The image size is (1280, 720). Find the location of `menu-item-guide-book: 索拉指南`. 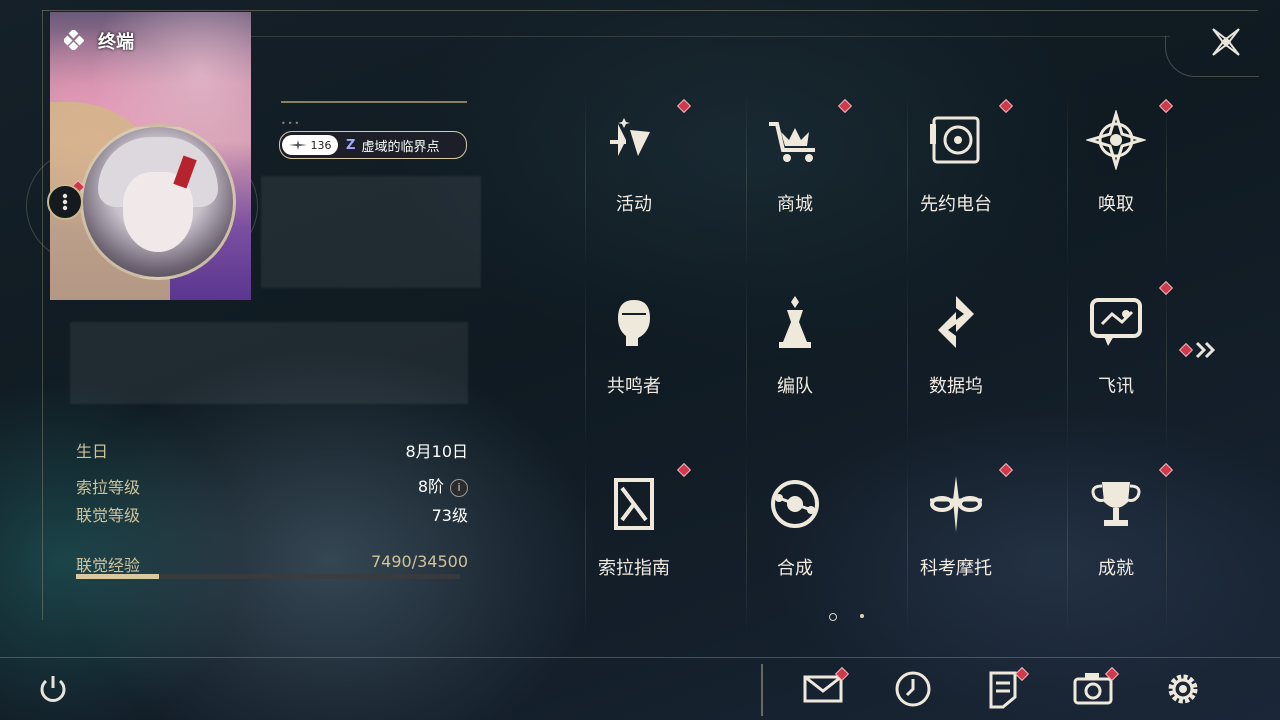

menu-item-guide-book: 索拉指南 is located at coordinates (634, 545).